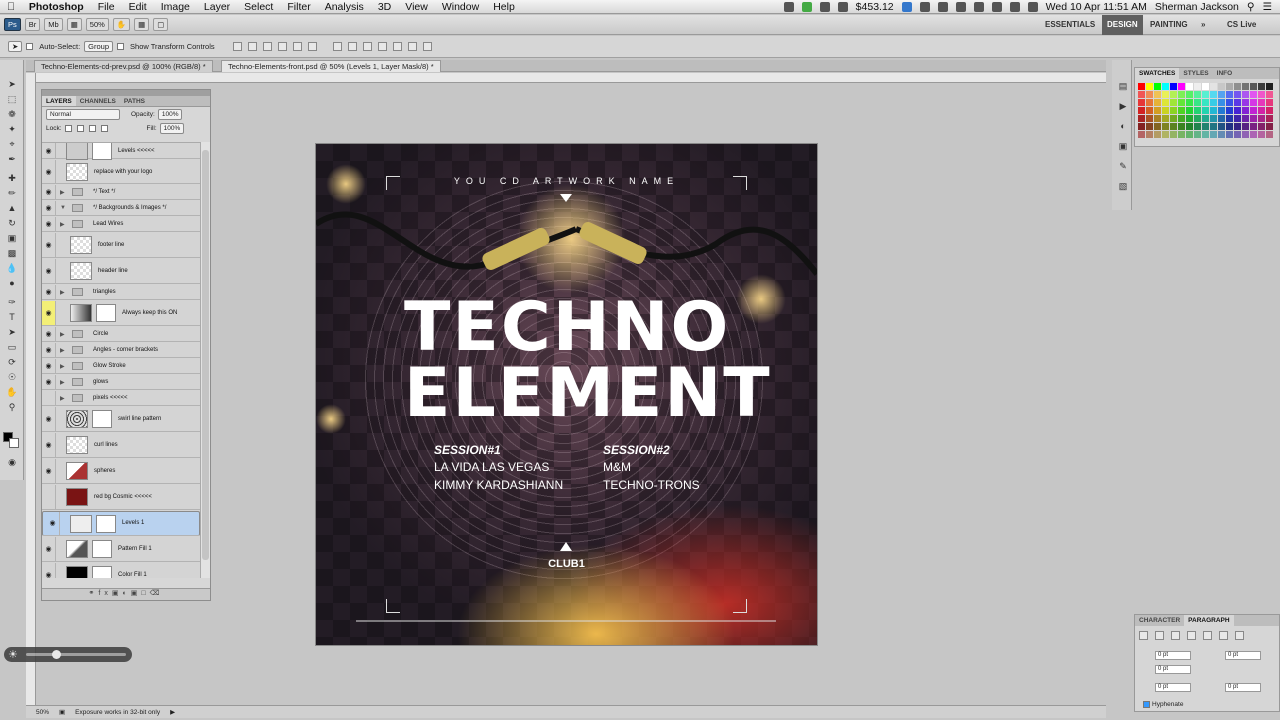 The width and height of the screenshot is (1280, 720). I want to click on distribute-hcenter-icon, so click(397, 46).